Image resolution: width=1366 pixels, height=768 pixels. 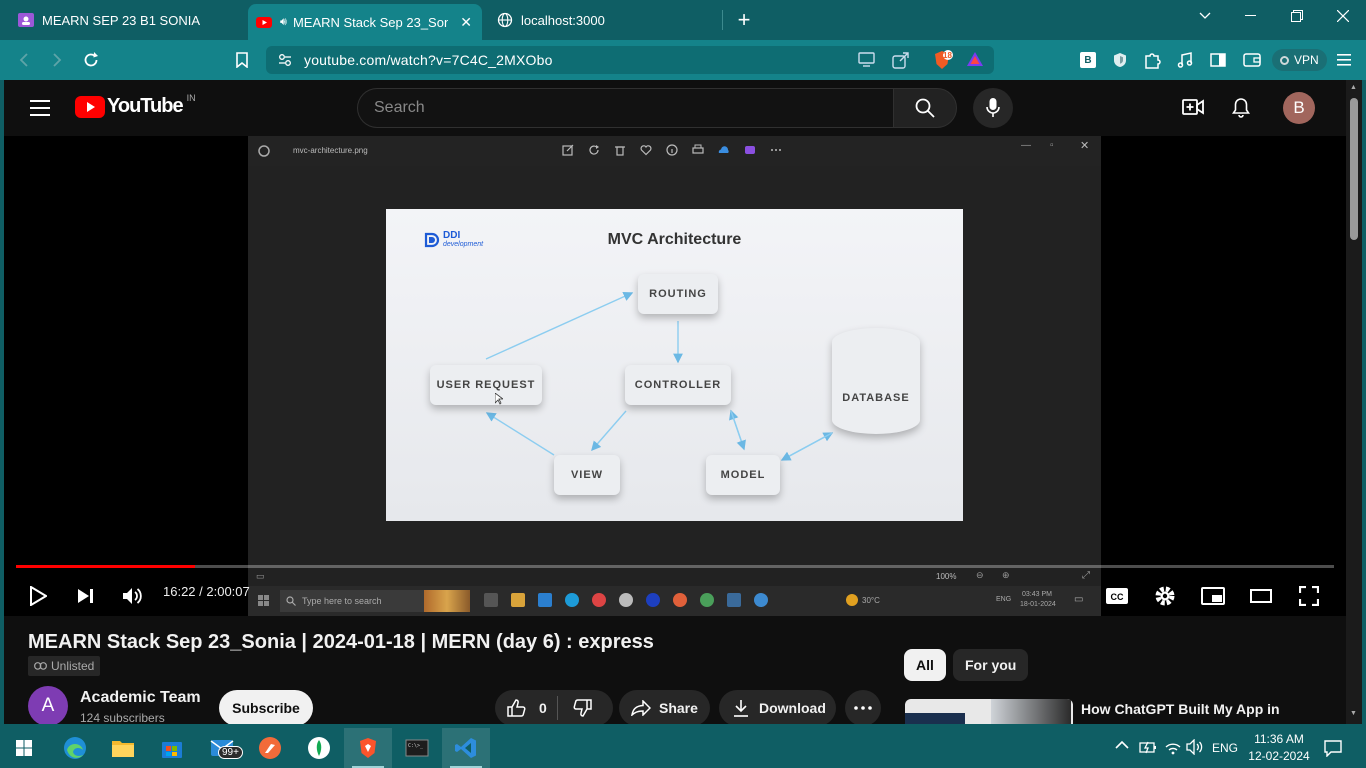 What do you see at coordinates (1353, 713) in the screenshot?
I see `scroll-down-icon: ▼` at bounding box center [1353, 713].